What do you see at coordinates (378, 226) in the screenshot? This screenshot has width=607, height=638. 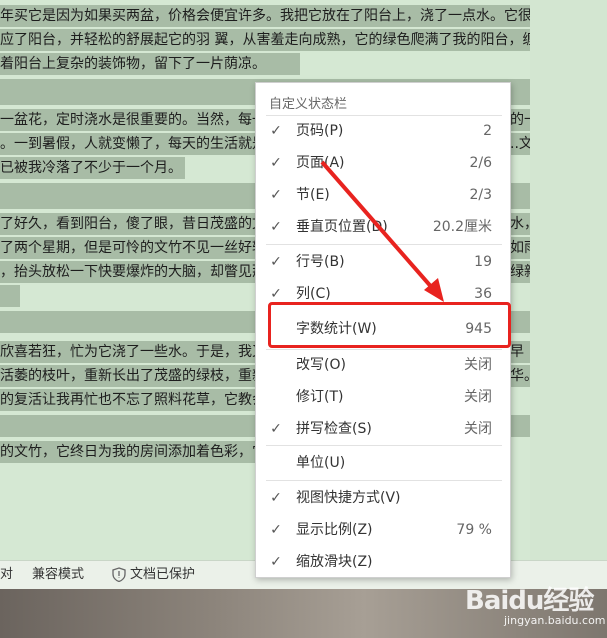 I see `arrow-line` at bounding box center [378, 226].